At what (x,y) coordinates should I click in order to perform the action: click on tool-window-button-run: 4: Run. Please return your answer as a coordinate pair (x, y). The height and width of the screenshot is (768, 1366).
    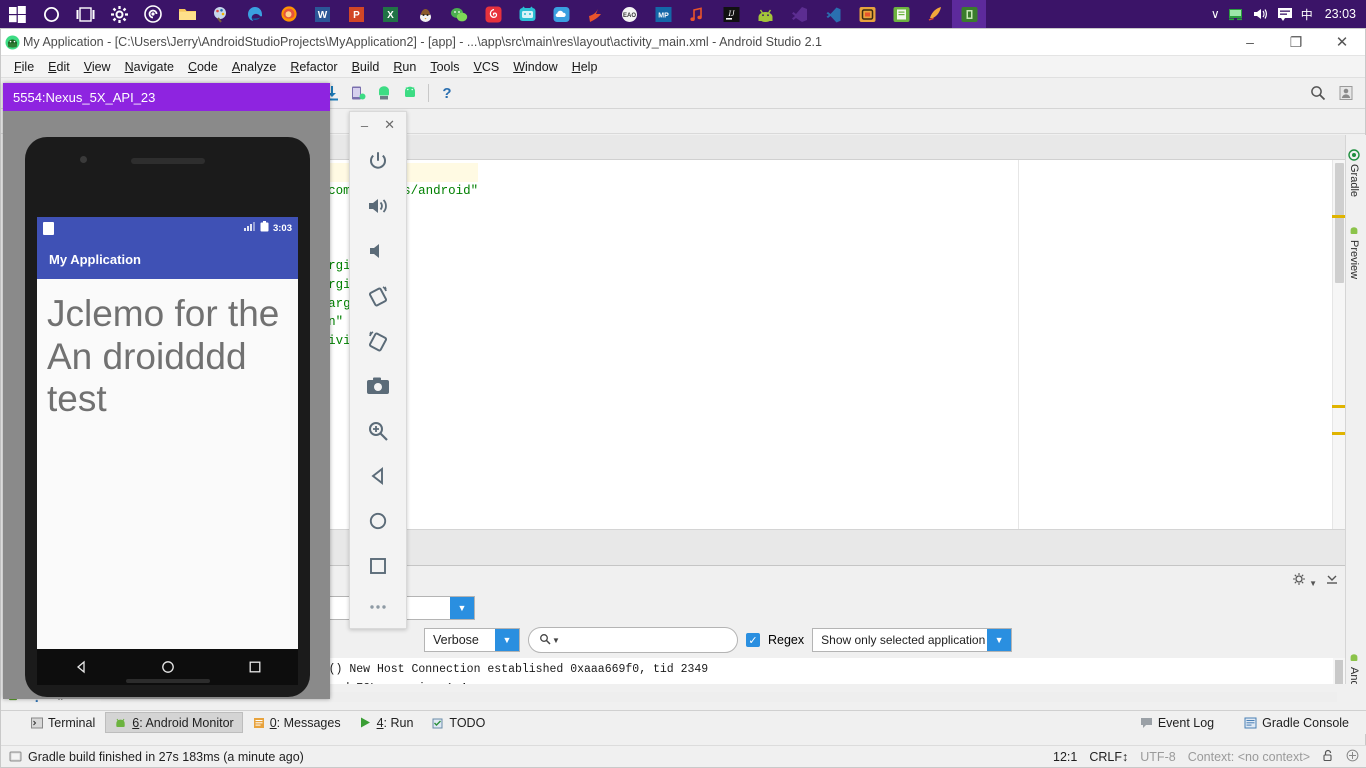
    Looking at the image, I should click on (386, 722).